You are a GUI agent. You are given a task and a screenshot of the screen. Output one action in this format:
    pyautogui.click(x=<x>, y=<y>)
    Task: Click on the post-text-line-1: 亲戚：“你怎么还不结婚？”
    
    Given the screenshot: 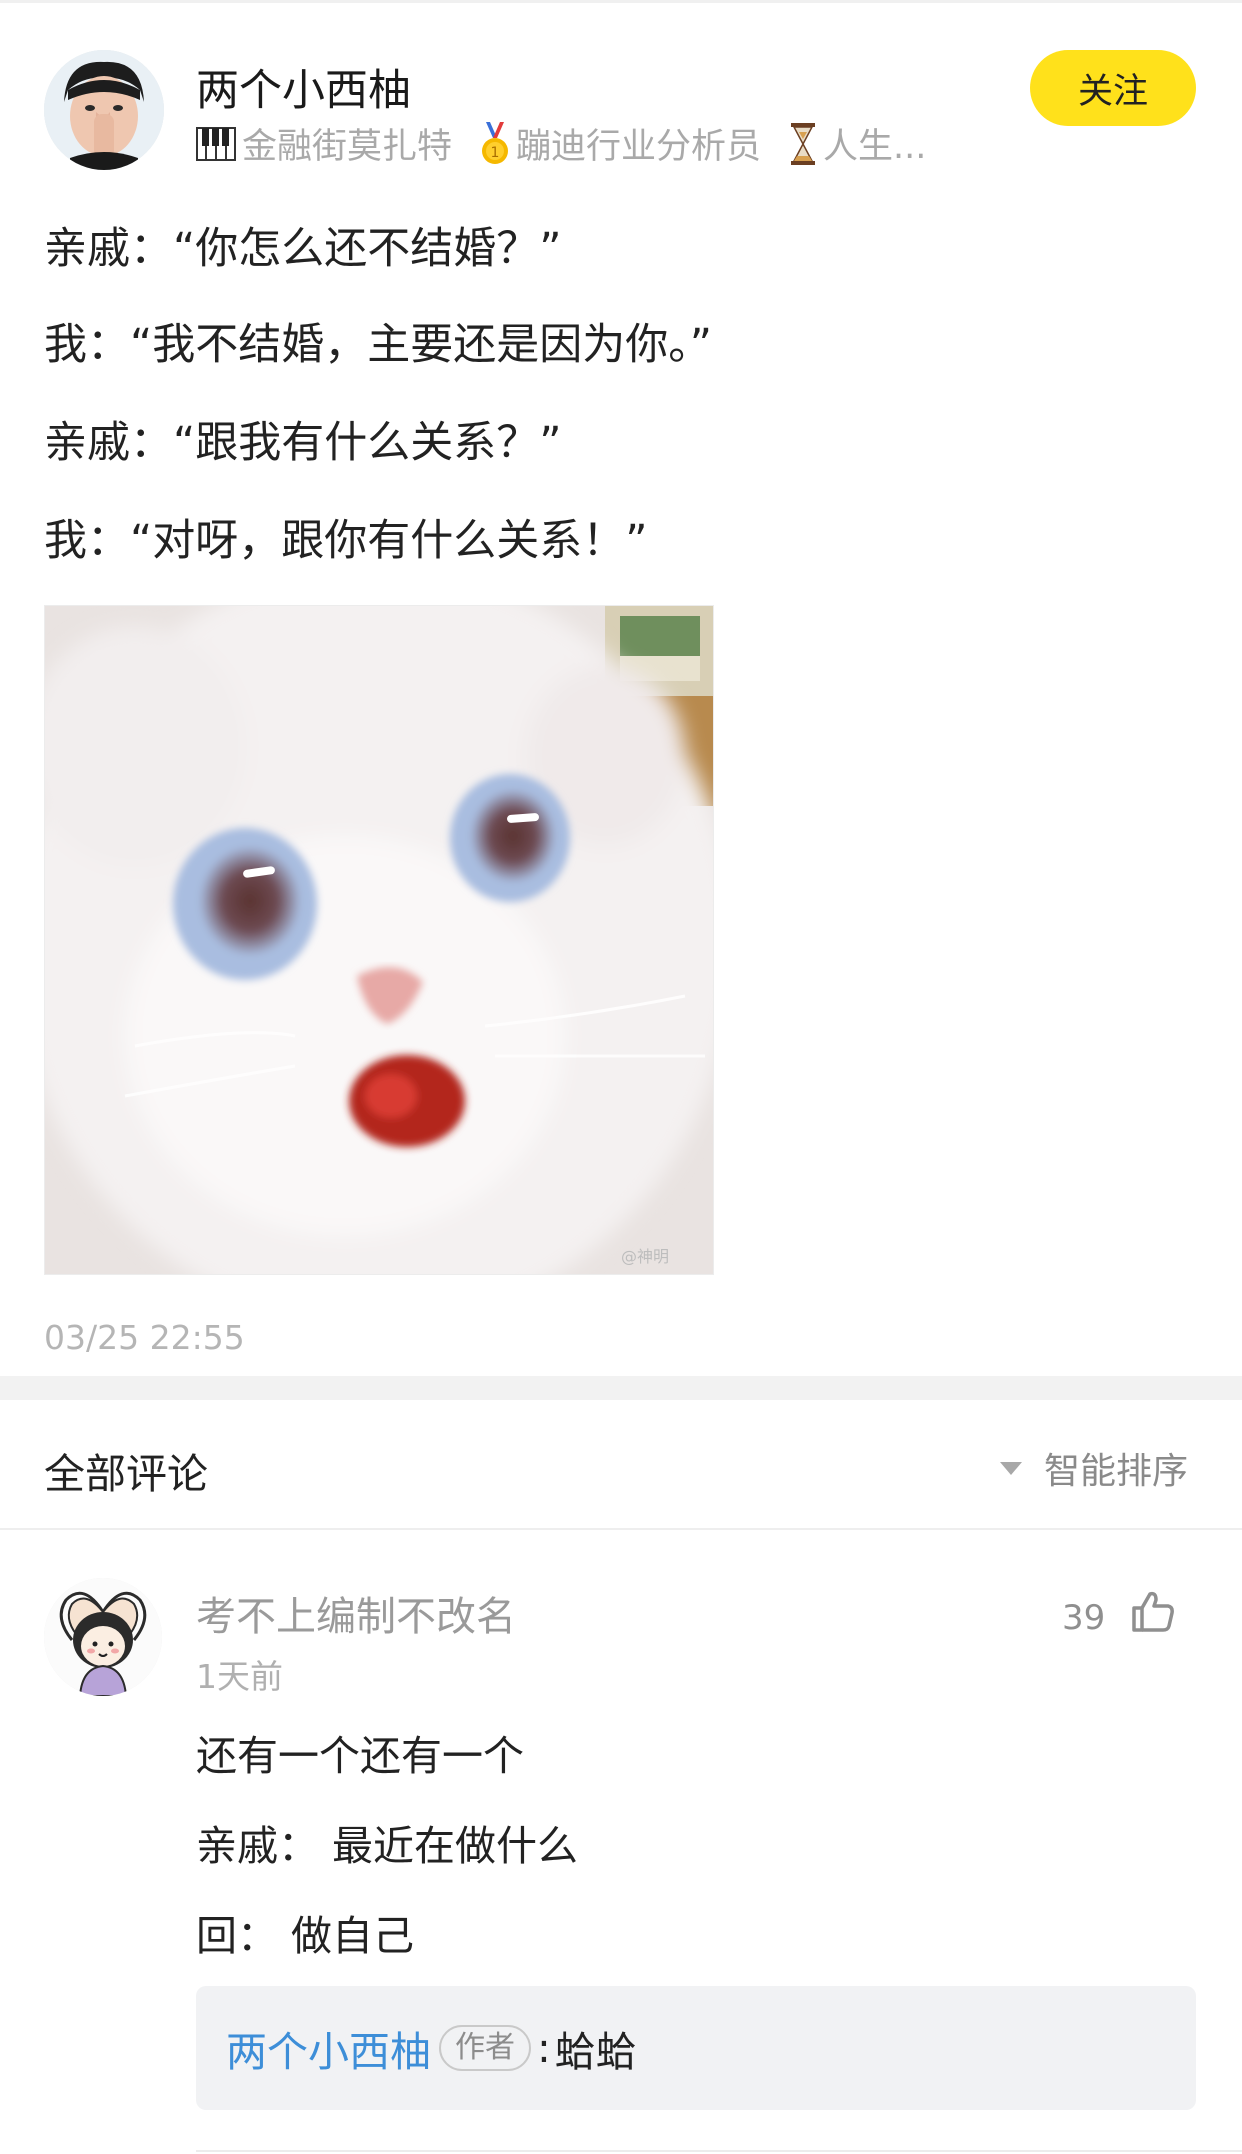 What is the action you would take?
    pyautogui.click(x=303, y=249)
    